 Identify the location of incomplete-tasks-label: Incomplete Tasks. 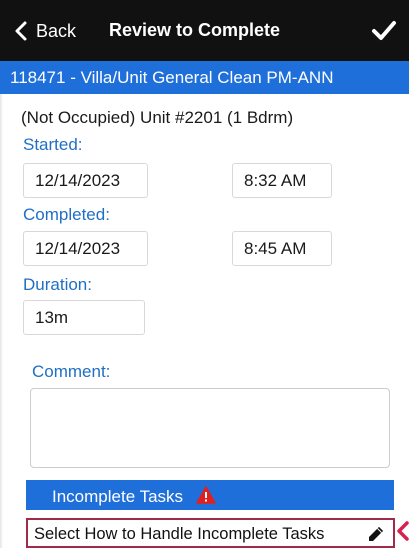
(118, 496).